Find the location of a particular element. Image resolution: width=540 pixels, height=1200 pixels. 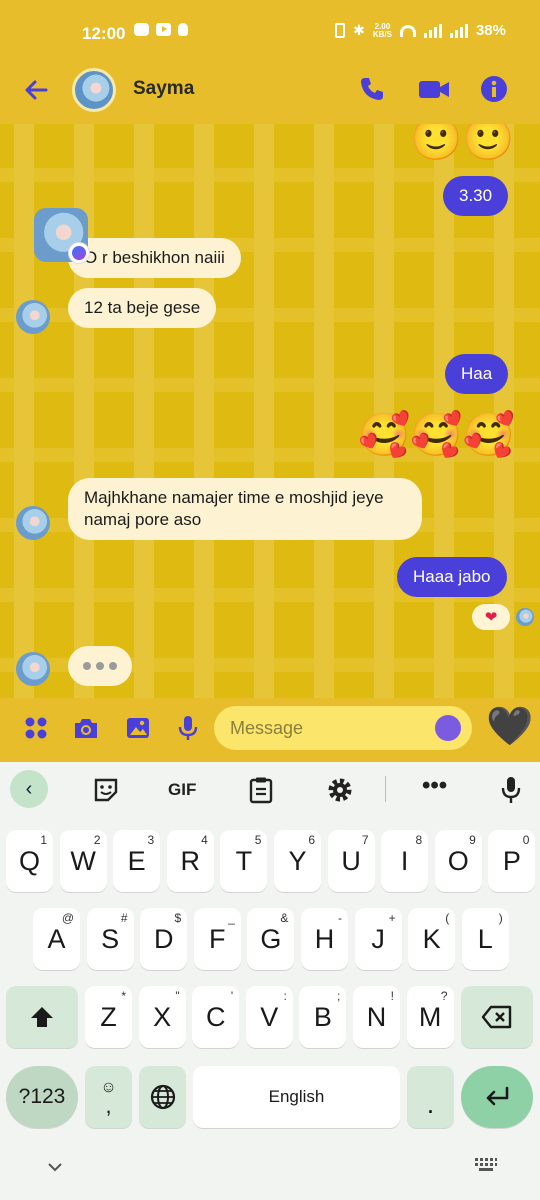

keyboard-toolbar: ‹ GIF ••• is located at coordinates (270, 789).